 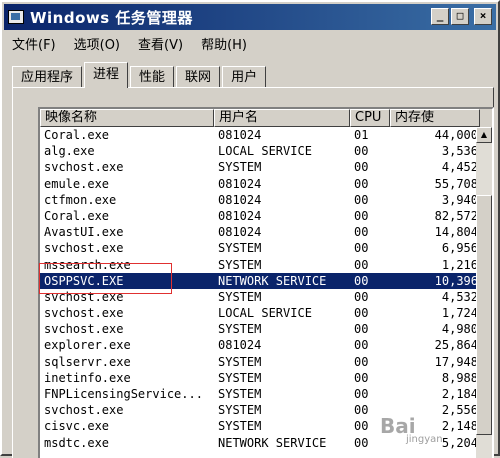 What do you see at coordinates (456, 135) in the screenshot?
I see `cell-mem: 44,000` at bounding box center [456, 135].